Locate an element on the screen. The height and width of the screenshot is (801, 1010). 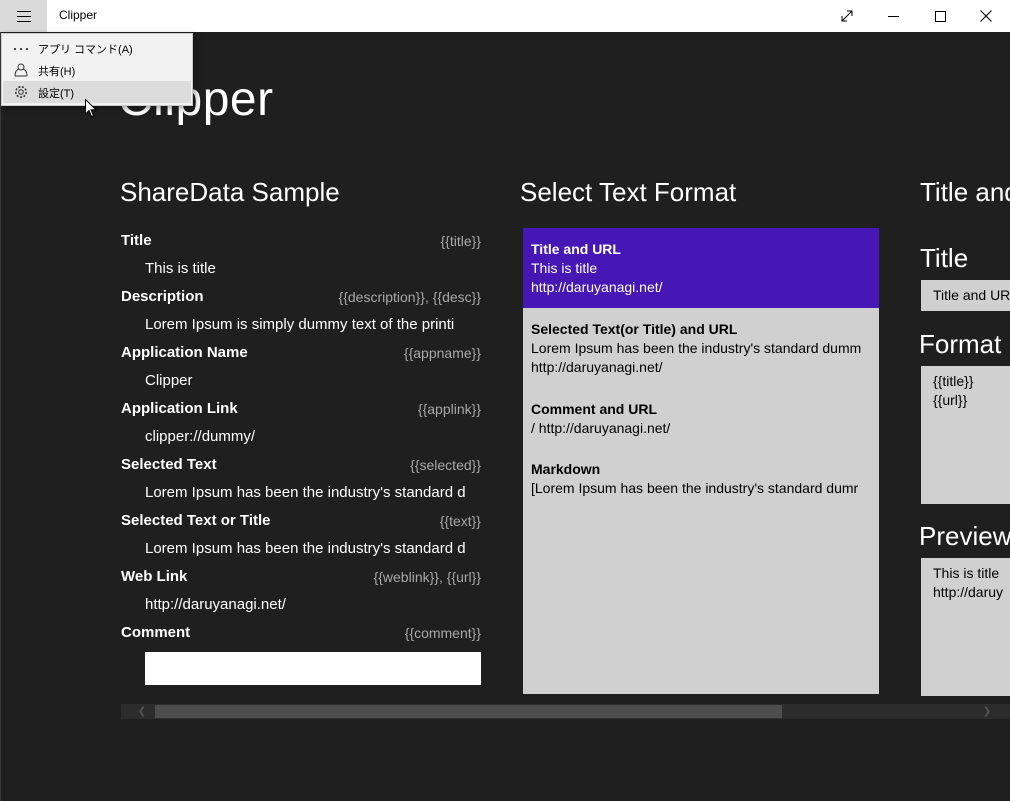
format-item-title: Title and URL is located at coordinates (576, 249).